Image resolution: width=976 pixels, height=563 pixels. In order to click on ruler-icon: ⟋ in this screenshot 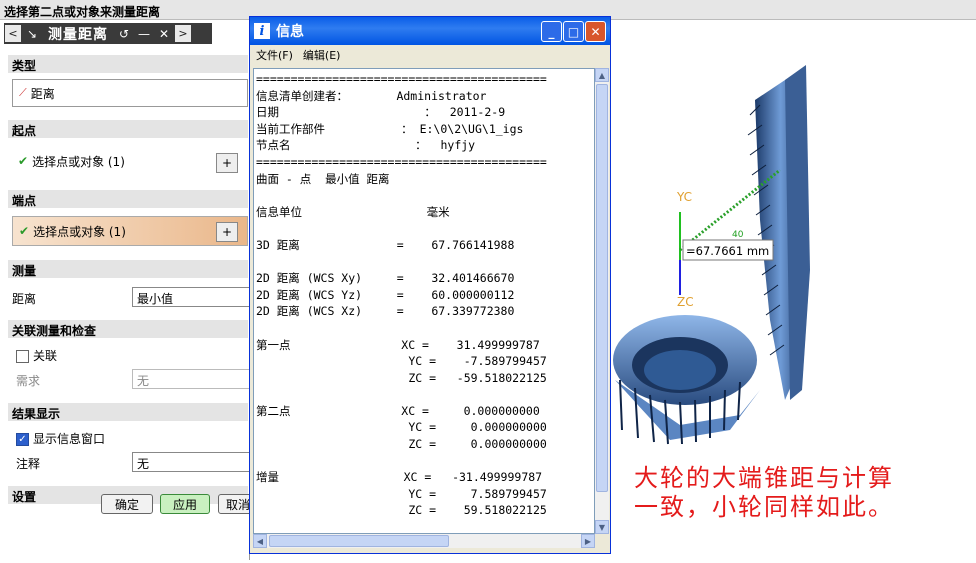, I will do `click(23, 92)`.